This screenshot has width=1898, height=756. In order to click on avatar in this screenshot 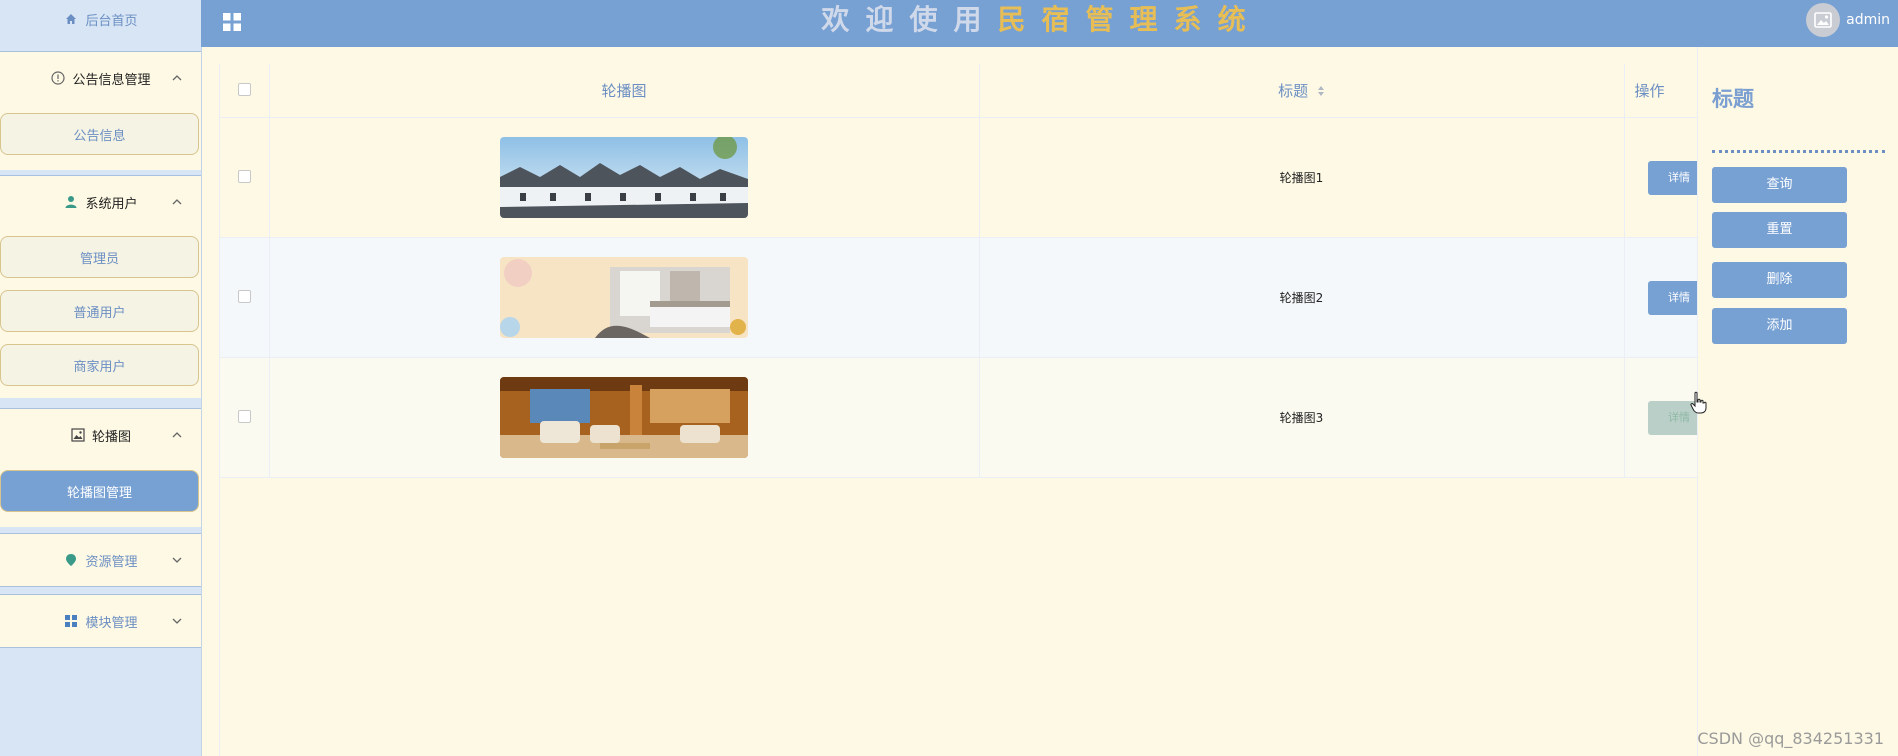, I will do `click(1823, 20)`.